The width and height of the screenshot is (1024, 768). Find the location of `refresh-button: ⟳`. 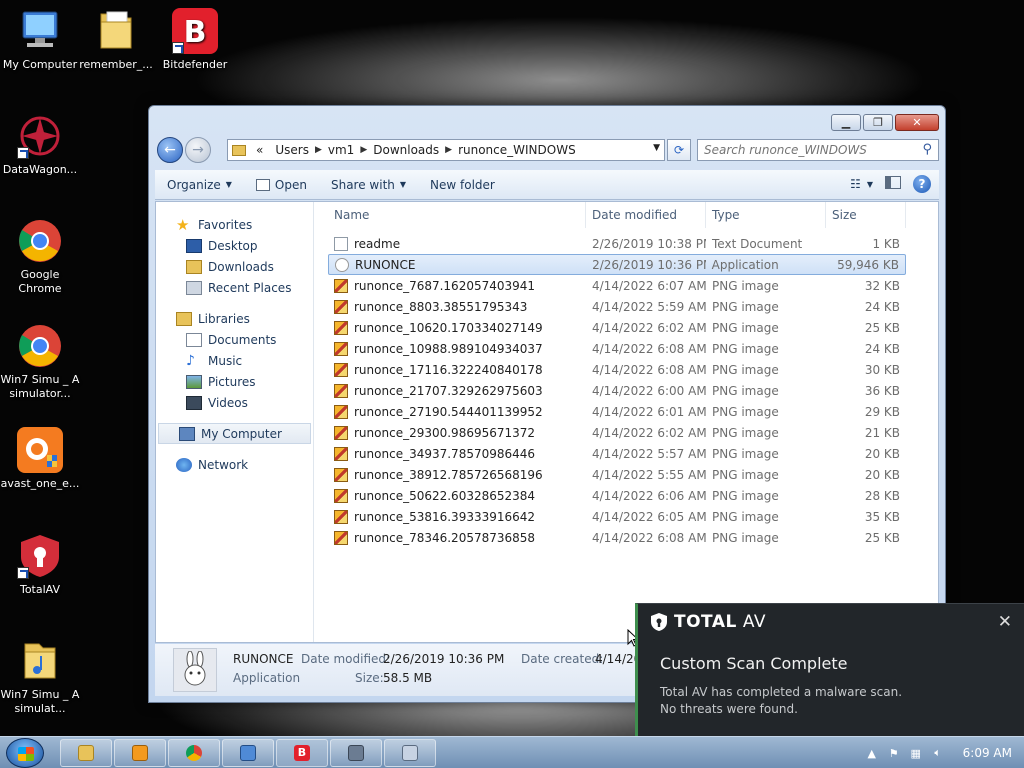

refresh-button: ⟳ is located at coordinates (679, 150).